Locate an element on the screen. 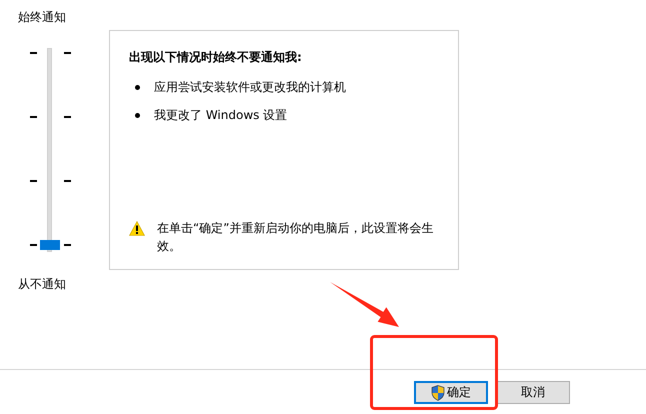 Image resolution: width=646 pixels, height=414 pixels. shield-icon is located at coordinates (438, 392).